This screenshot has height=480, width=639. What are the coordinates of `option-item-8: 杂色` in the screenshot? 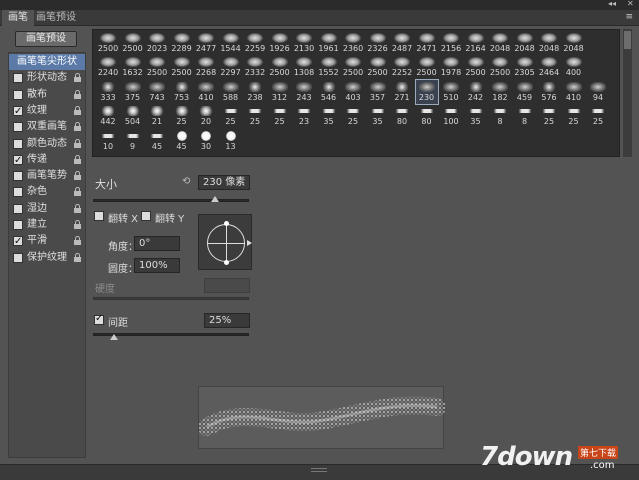 It's located at (47, 192).